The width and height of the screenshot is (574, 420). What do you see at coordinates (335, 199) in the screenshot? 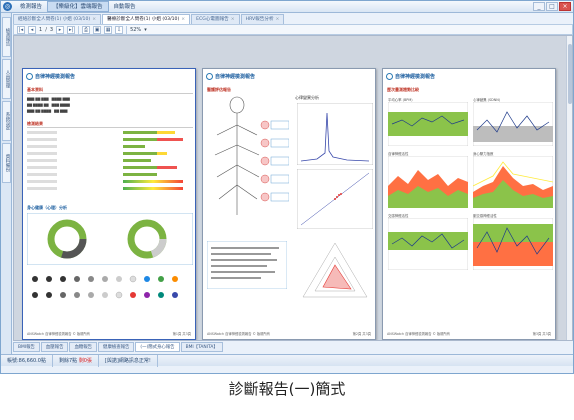
I see `scatter-plot` at bounding box center [335, 199].